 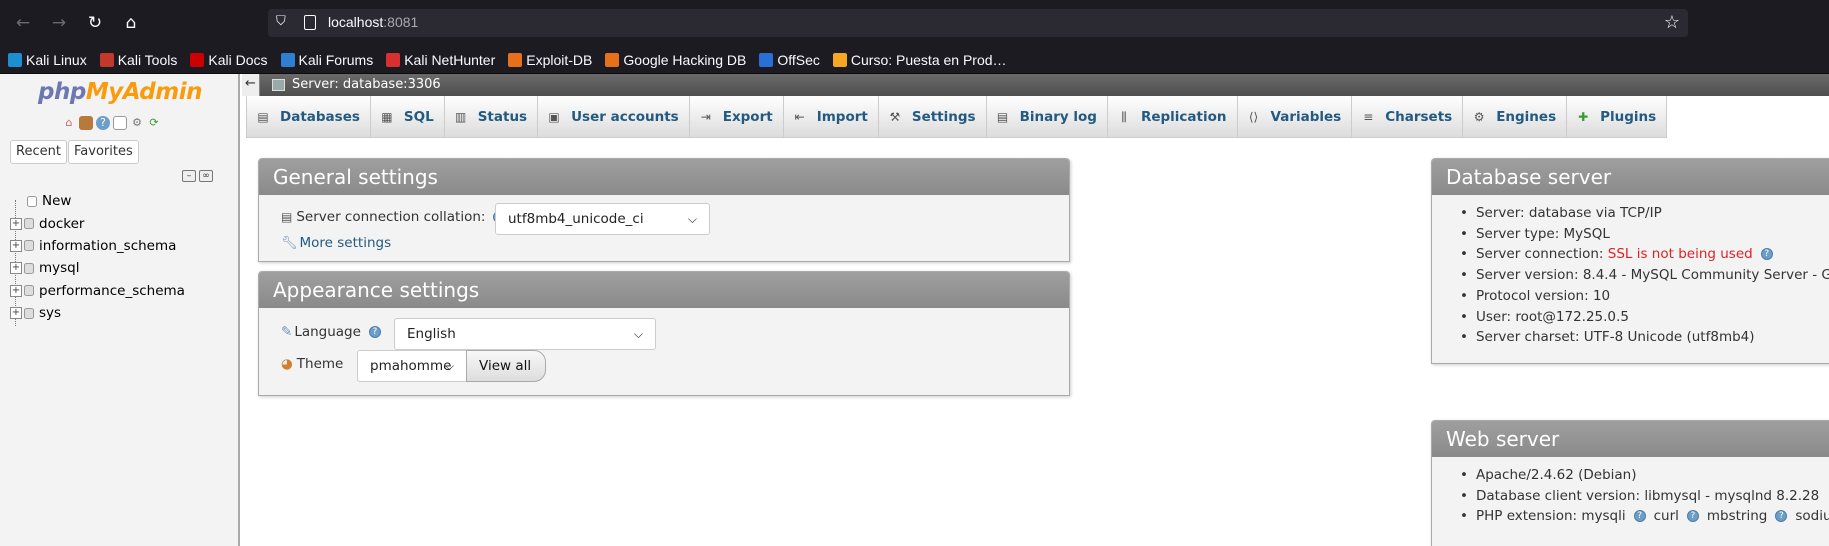 What do you see at coordinates (387, 116) in the screenshot?
I see `sql-icon: ▦` at bounding box center [387, 116].